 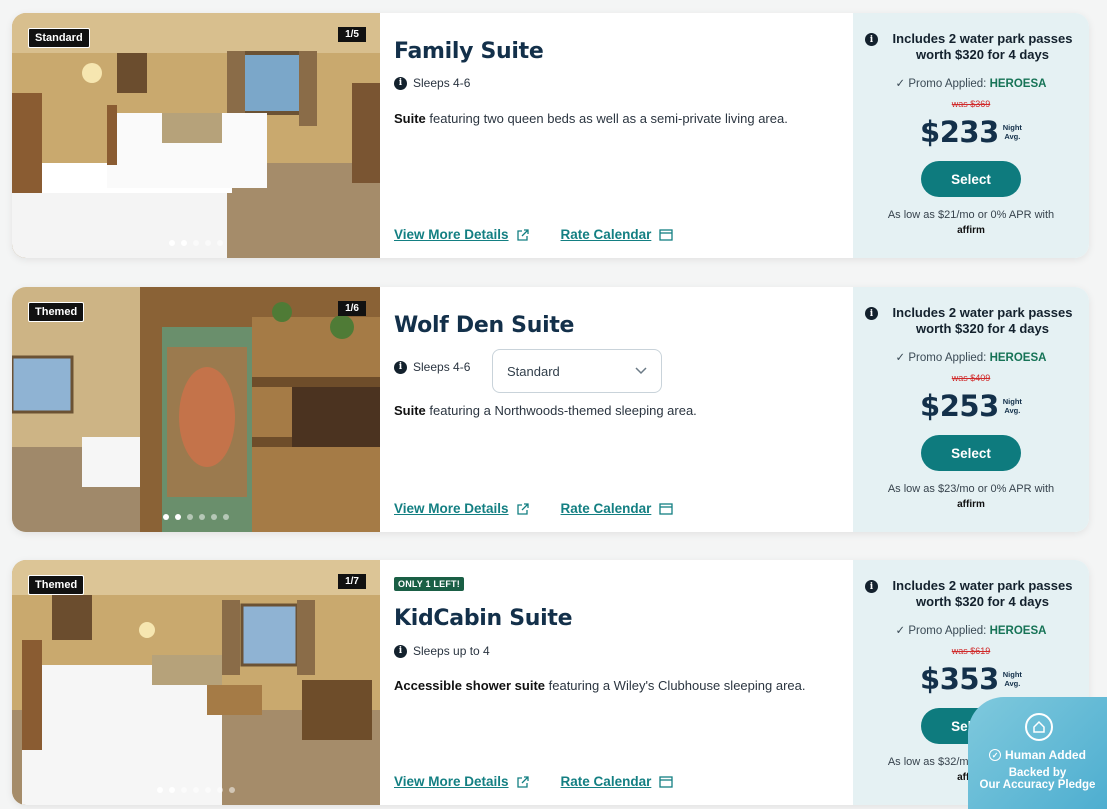 I want to click on was-price: was $619, so click(x=971, y=651).